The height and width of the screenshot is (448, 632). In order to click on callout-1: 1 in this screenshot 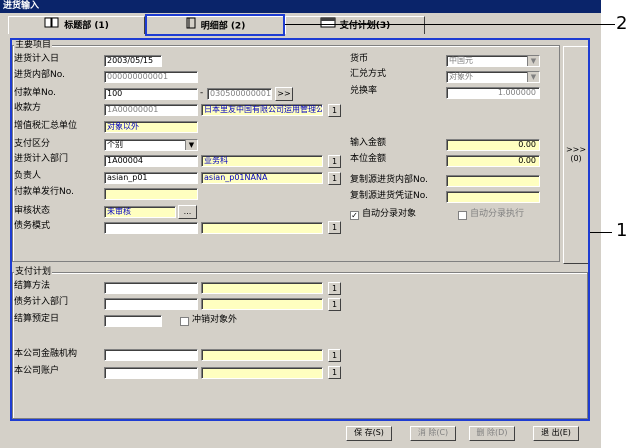, I will do `click(622, 230)`.